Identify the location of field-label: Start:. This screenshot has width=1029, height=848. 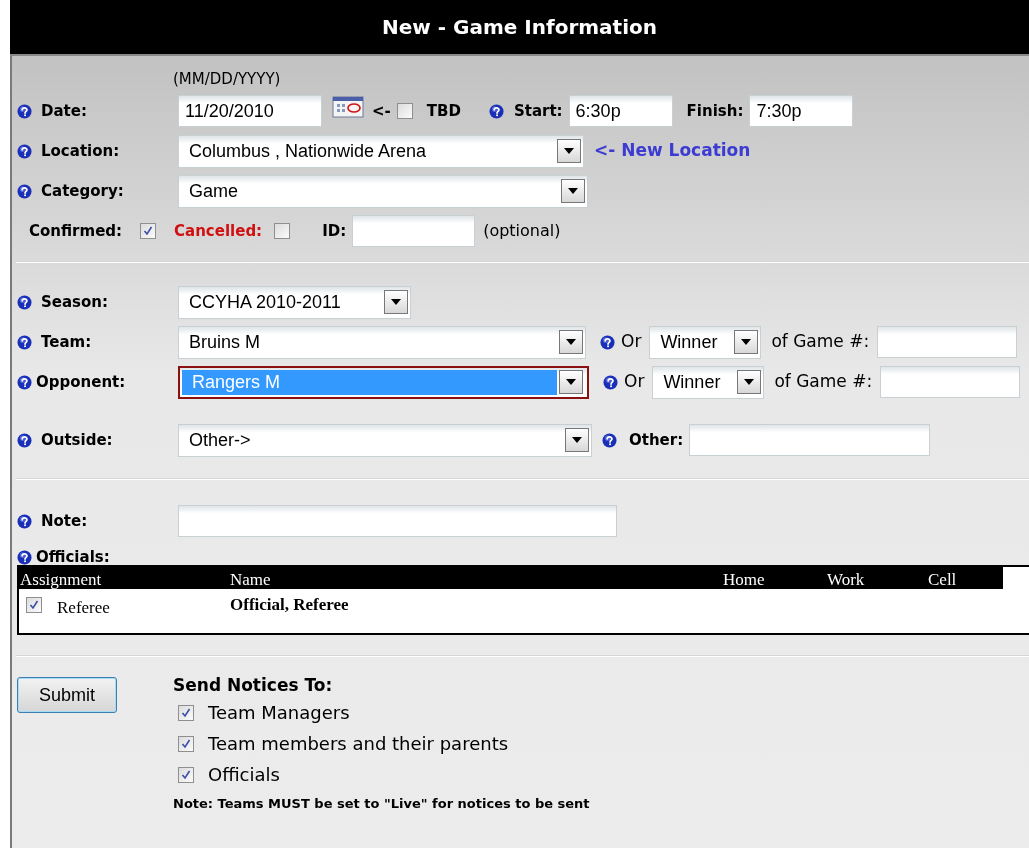
(538, 111).